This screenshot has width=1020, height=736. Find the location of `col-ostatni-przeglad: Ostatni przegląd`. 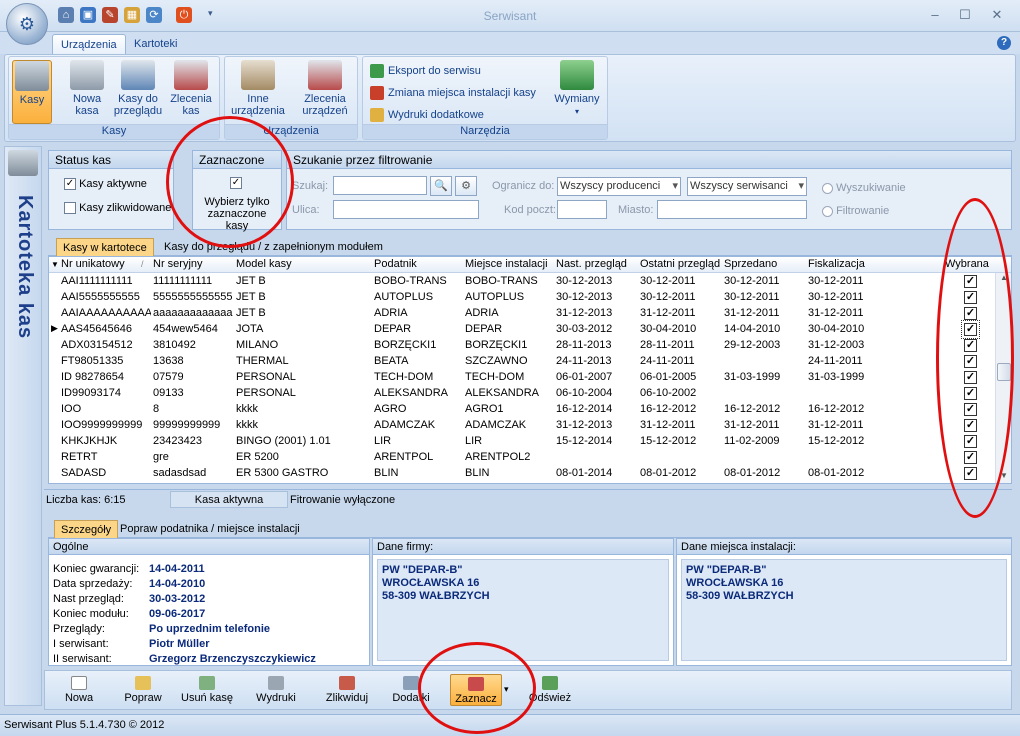

col-ostatni-przeglad: Ostatni przegląd is located at coordinates (680, 264).